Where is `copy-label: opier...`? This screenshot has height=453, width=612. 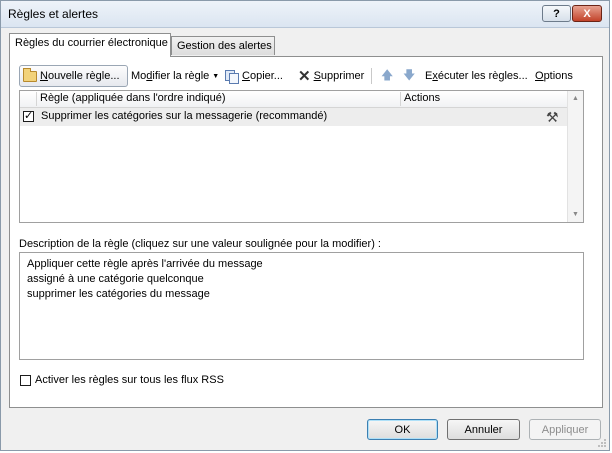
copy-label: opier... is located at coordinates (266, 76).